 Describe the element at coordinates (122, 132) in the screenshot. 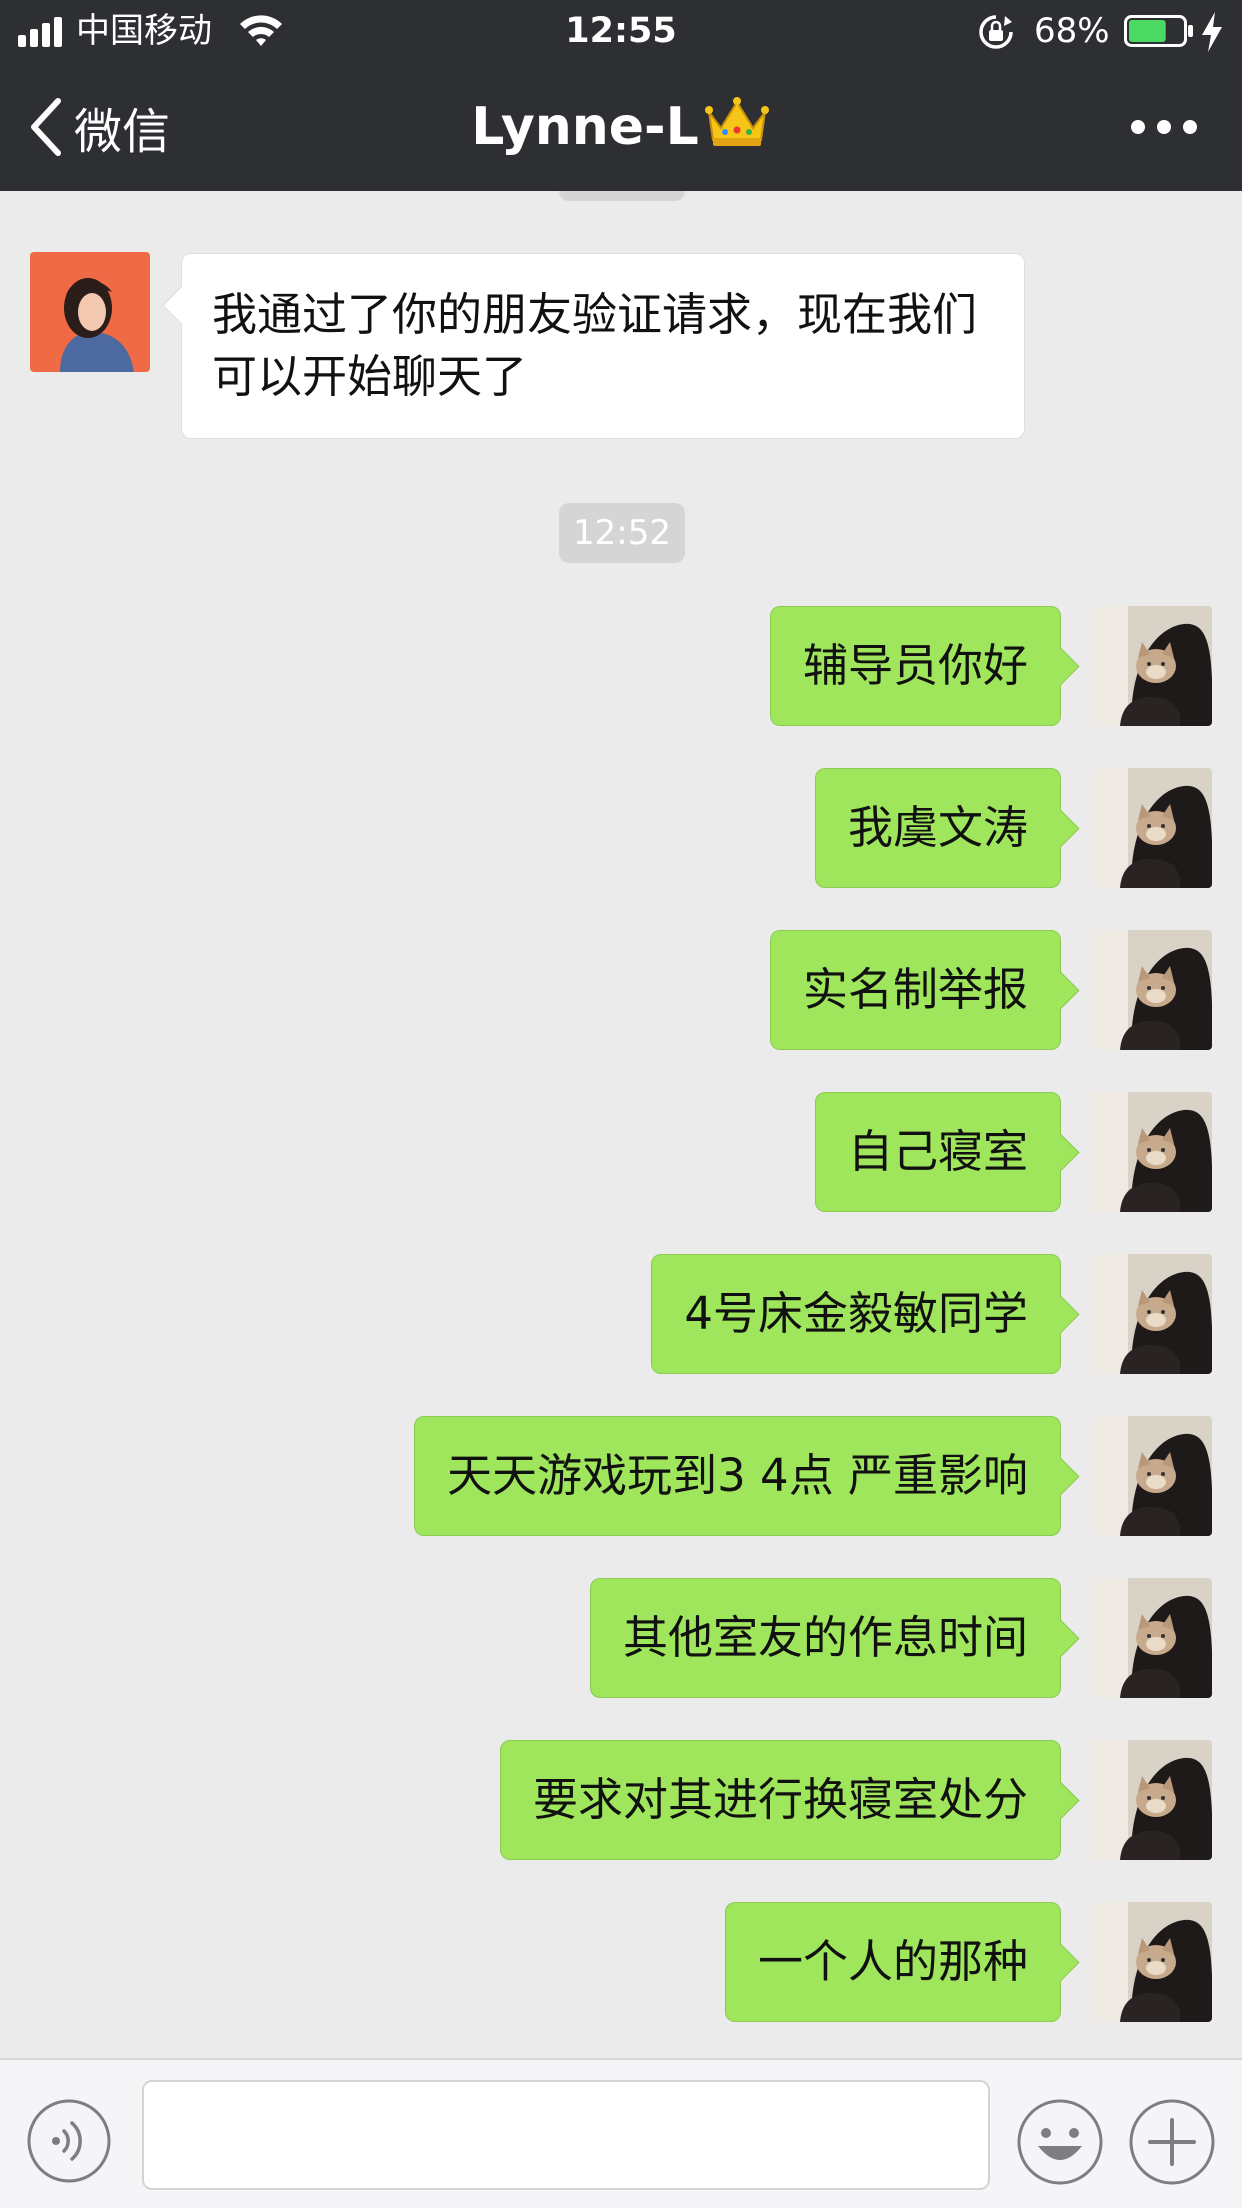

I see `back-label: 微信` at that location.